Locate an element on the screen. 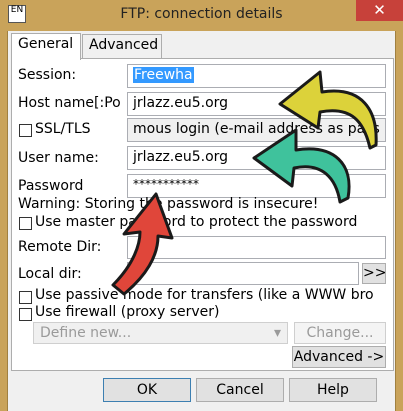 This screenshot has height=411, width=403. teal-arrow-icon is located at coordinates (301, 166).